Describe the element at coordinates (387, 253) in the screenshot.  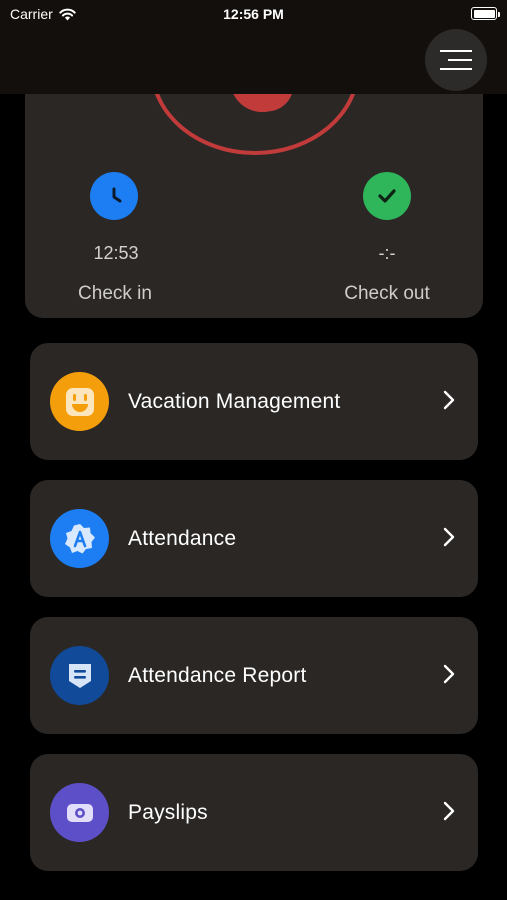
I see `check-out-time: -:-` at that location.